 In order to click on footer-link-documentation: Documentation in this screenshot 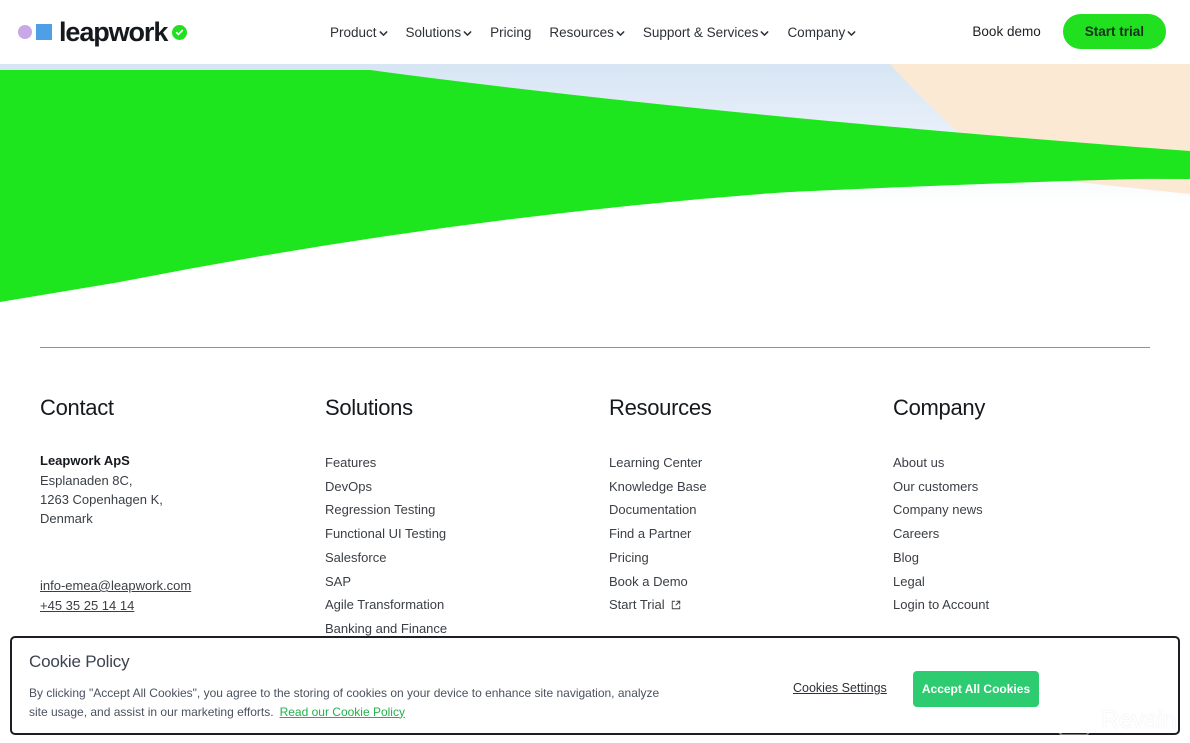, I will do `click(744, 510)`.